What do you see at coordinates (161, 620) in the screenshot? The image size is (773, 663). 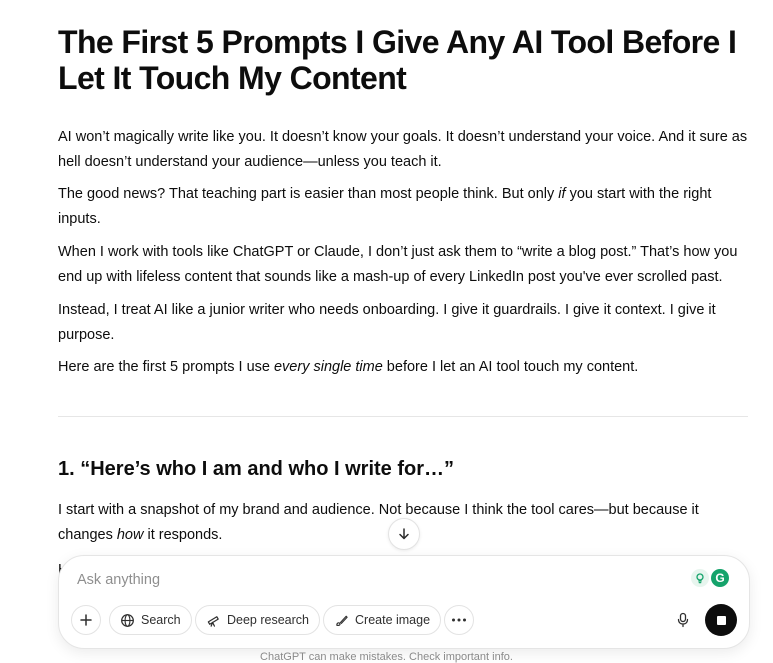 I see `search-button-label: Search` at bounding box center [161, 620].